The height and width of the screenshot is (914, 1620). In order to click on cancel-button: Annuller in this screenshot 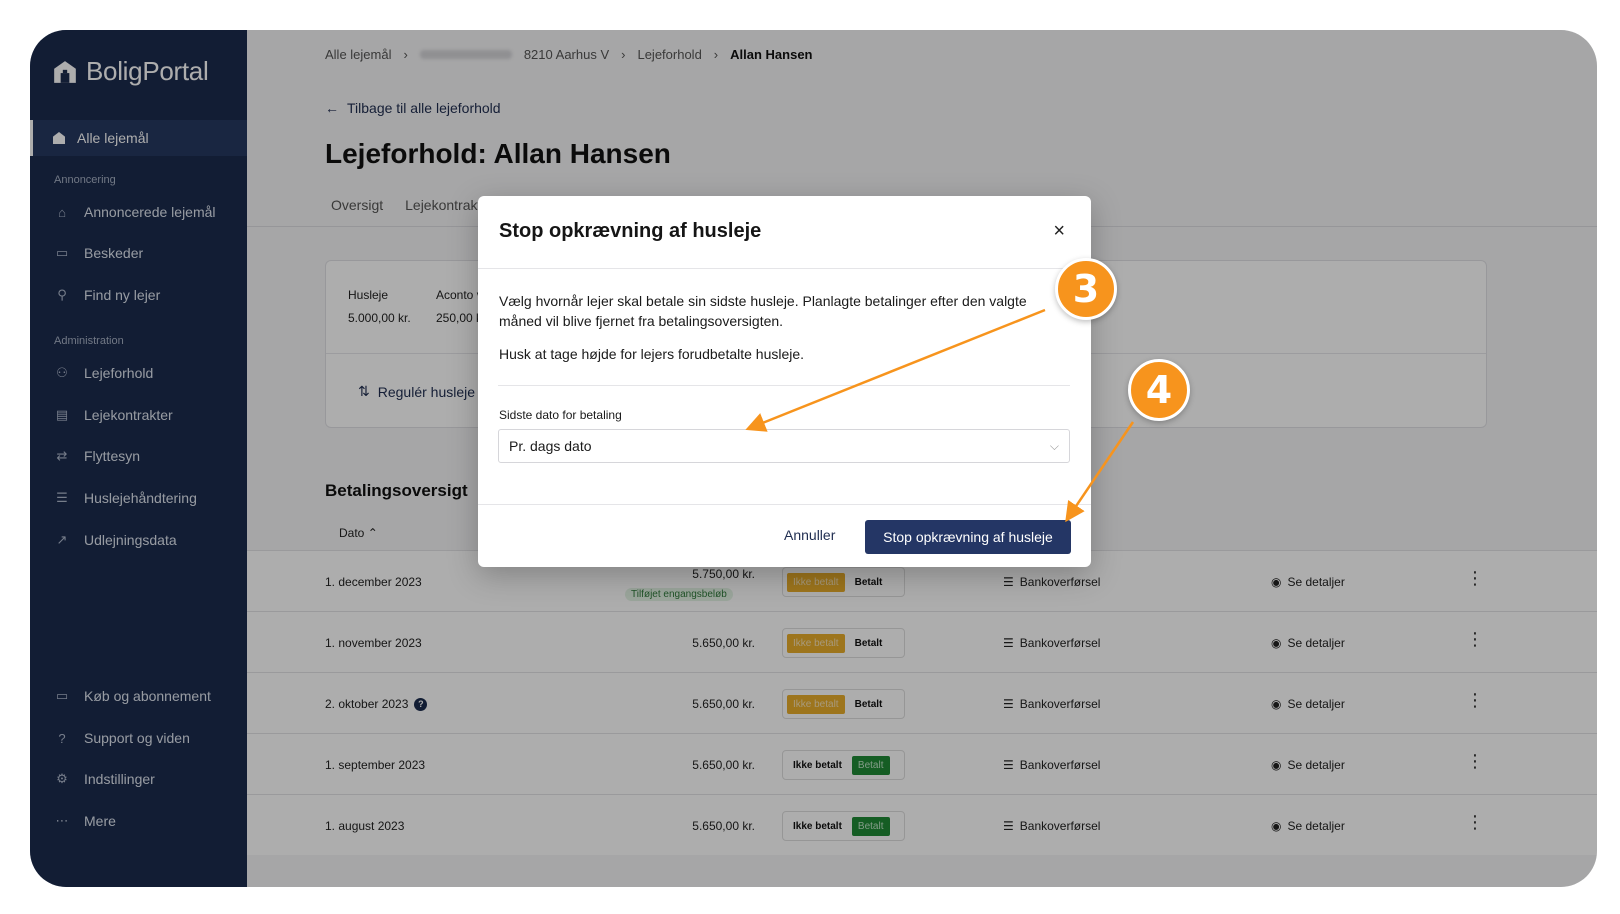, I will do `click(809, 535)`.